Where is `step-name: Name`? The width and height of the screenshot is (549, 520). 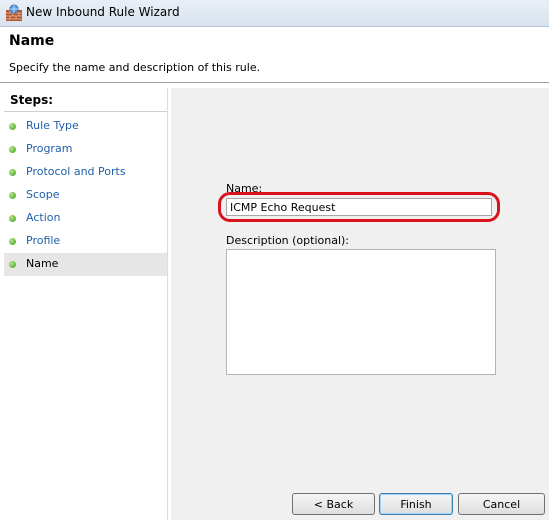 step-name: Name is located at coordinates (85, 264).